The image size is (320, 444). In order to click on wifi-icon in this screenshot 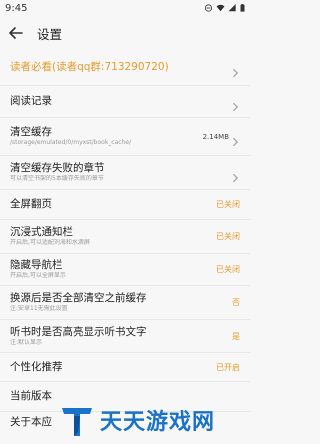, I will do `click(220, 8)`.